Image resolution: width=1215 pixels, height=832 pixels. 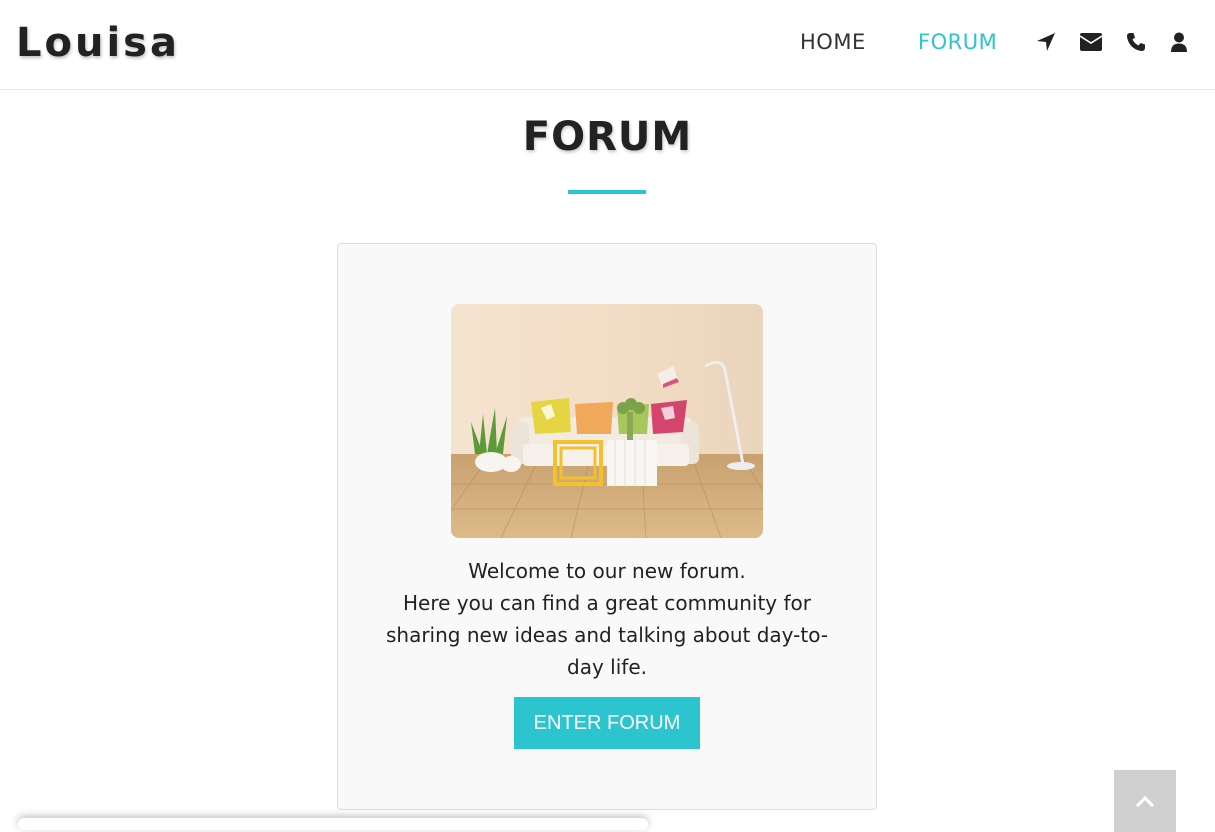 What do you see at coordinates (1091, 42) in the screenshot?
I see `envelope-icon` at bounding box center [1091, 42].